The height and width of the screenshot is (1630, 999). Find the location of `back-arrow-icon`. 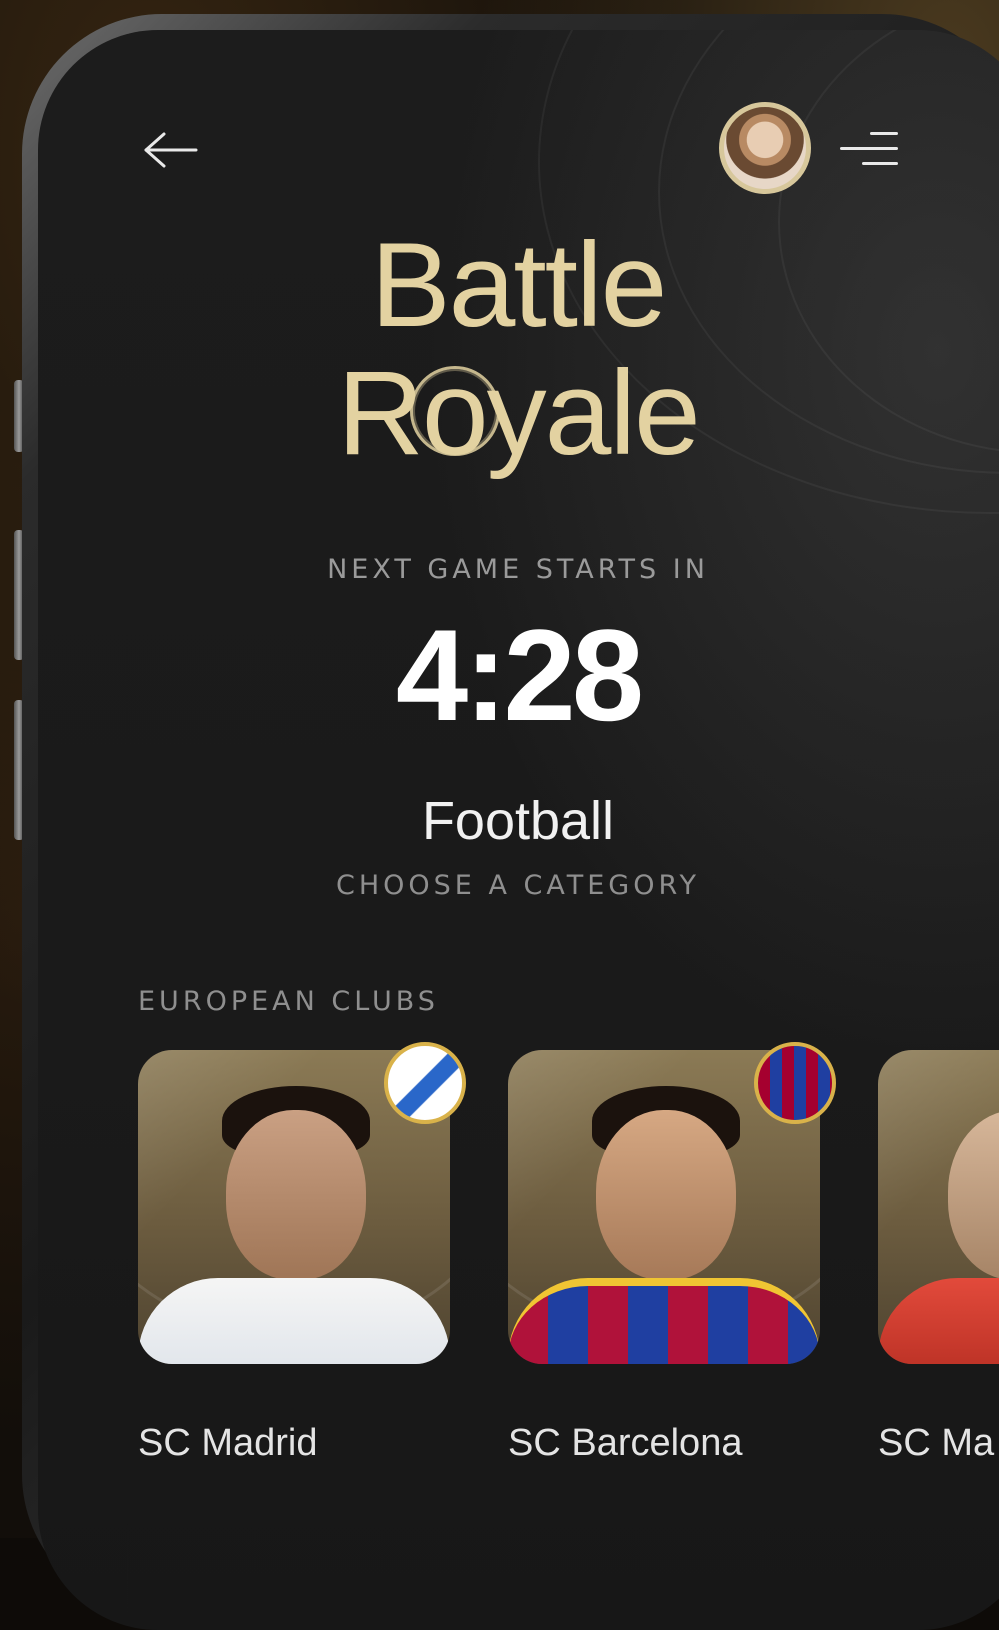

back-arrow-icon is located at coordinates (170, 150).